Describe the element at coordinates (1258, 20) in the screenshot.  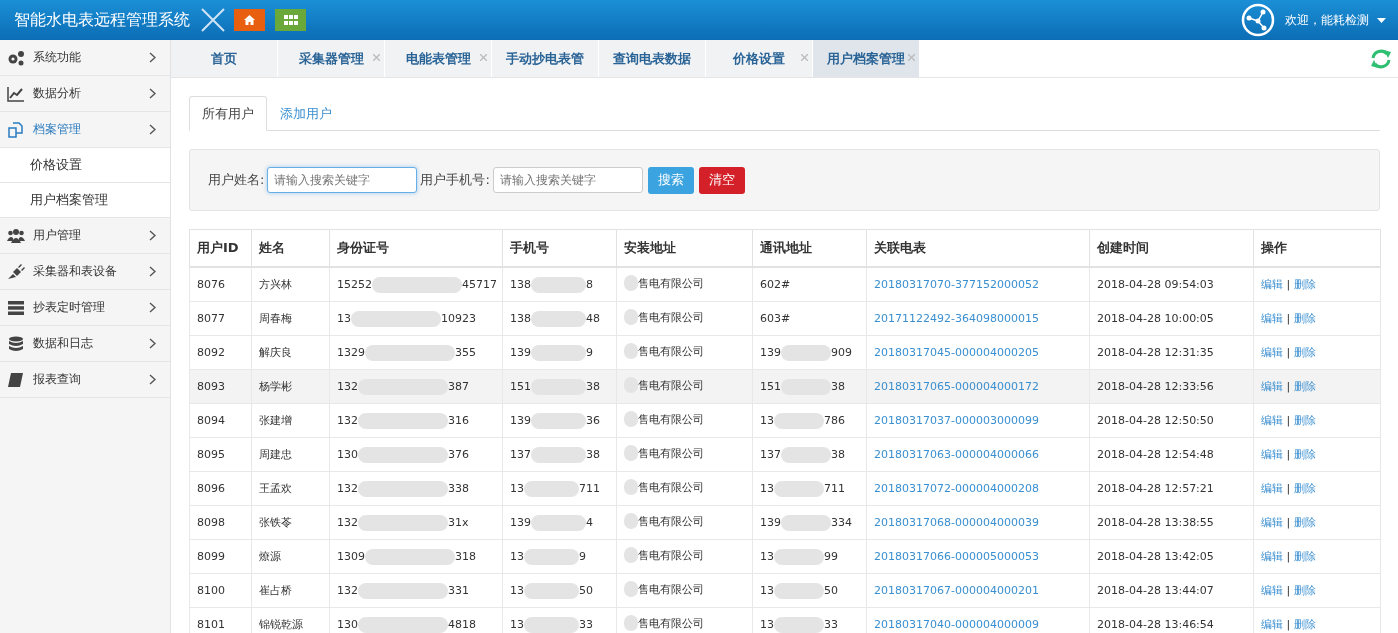
I see `avatar-icon` at that location.